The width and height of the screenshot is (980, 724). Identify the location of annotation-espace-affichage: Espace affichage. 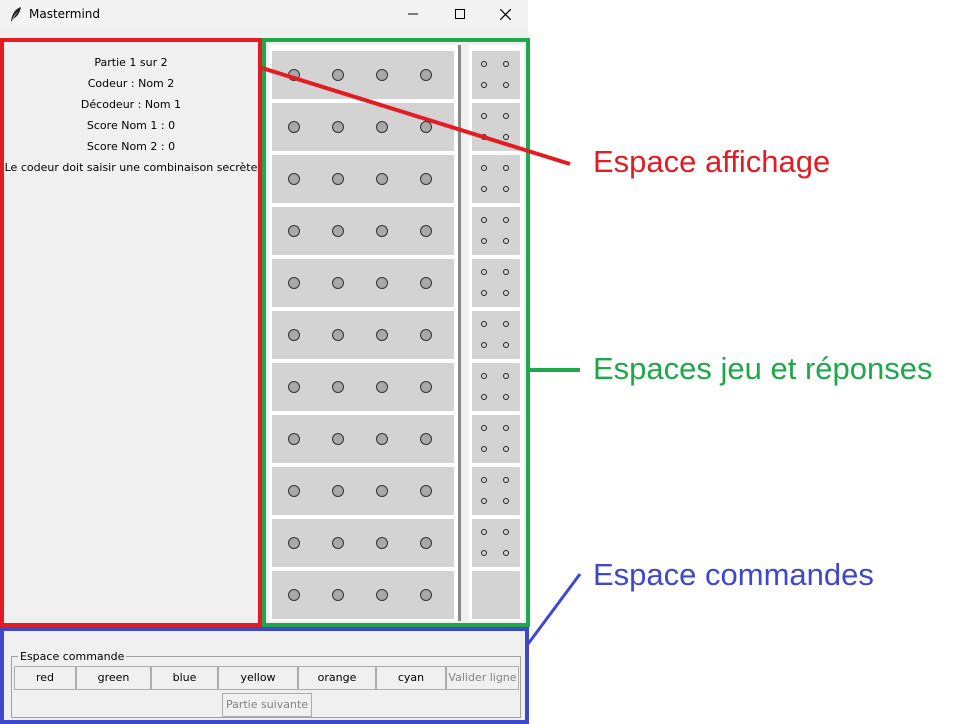
(712, 161).